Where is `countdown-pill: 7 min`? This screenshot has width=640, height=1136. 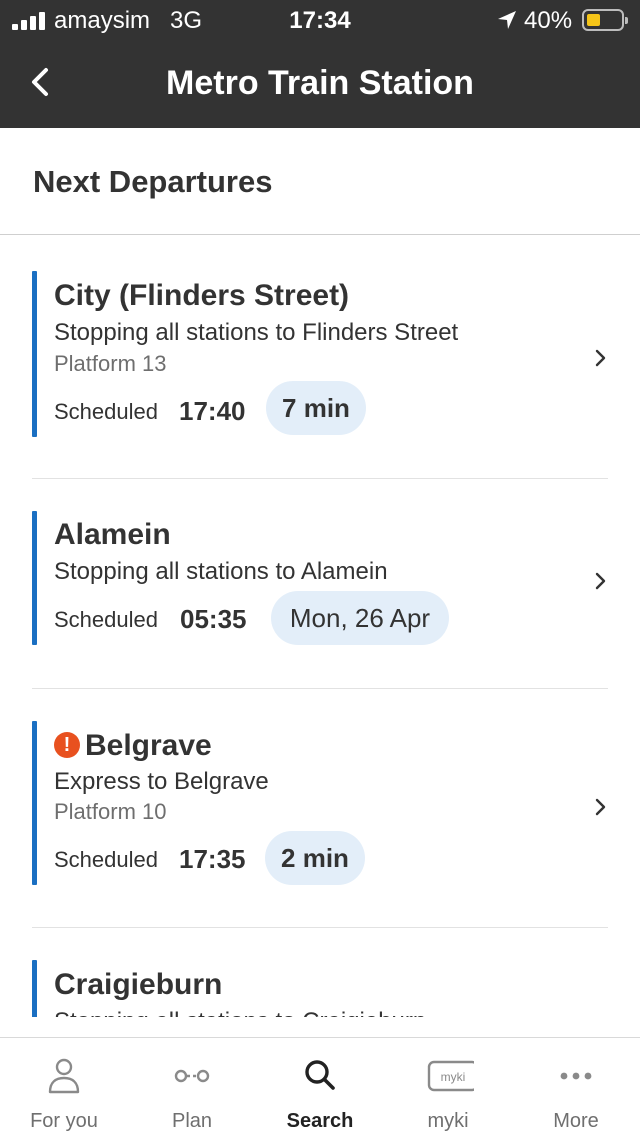
countdown-pill: 7 min is located at coordinates (316, 408).